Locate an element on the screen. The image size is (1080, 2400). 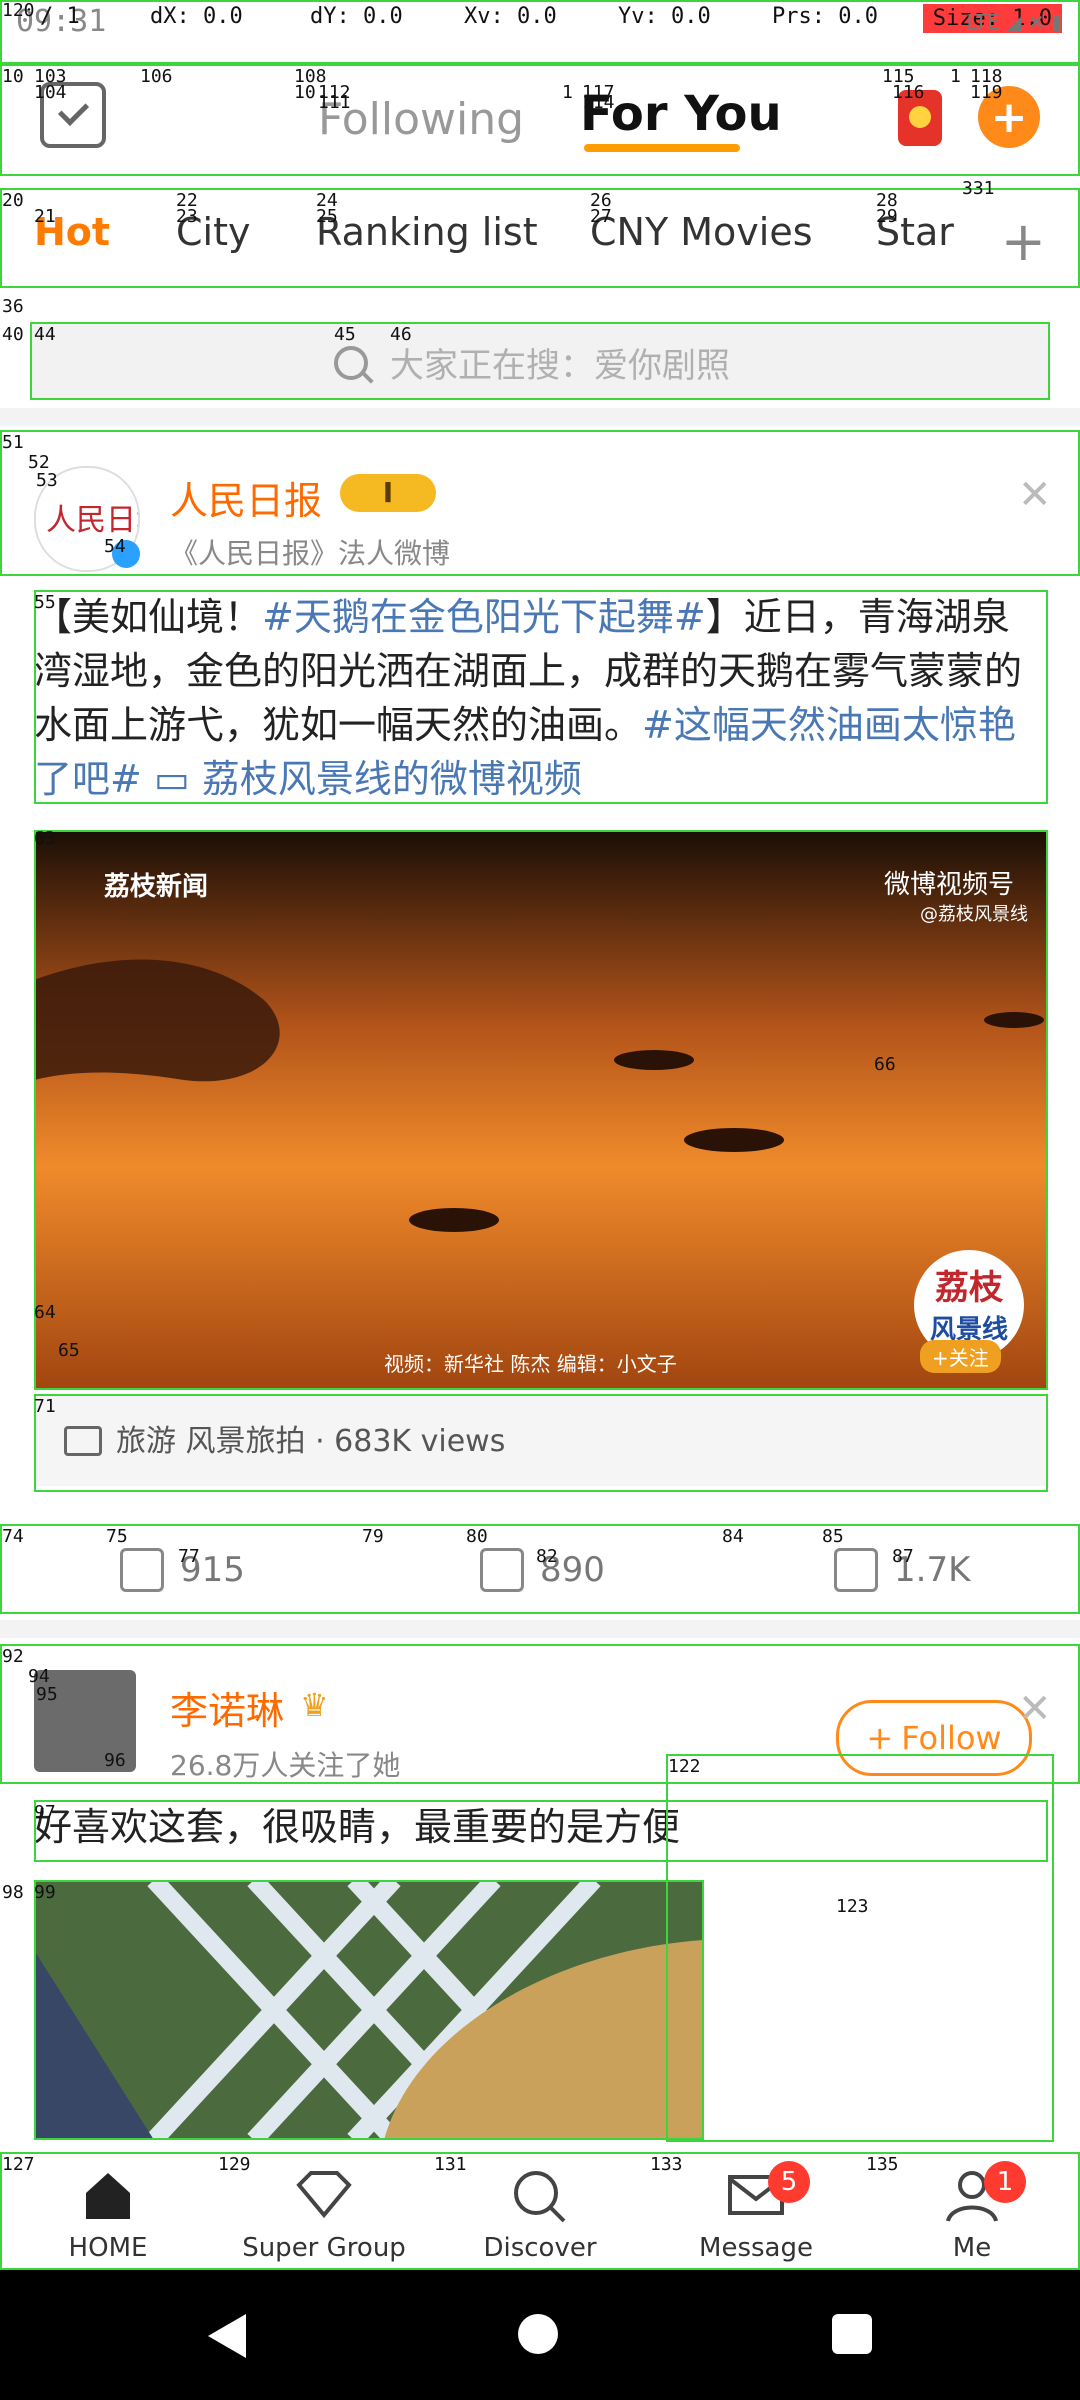
nav-me-label: Me is located at coordinates (972, 2248).